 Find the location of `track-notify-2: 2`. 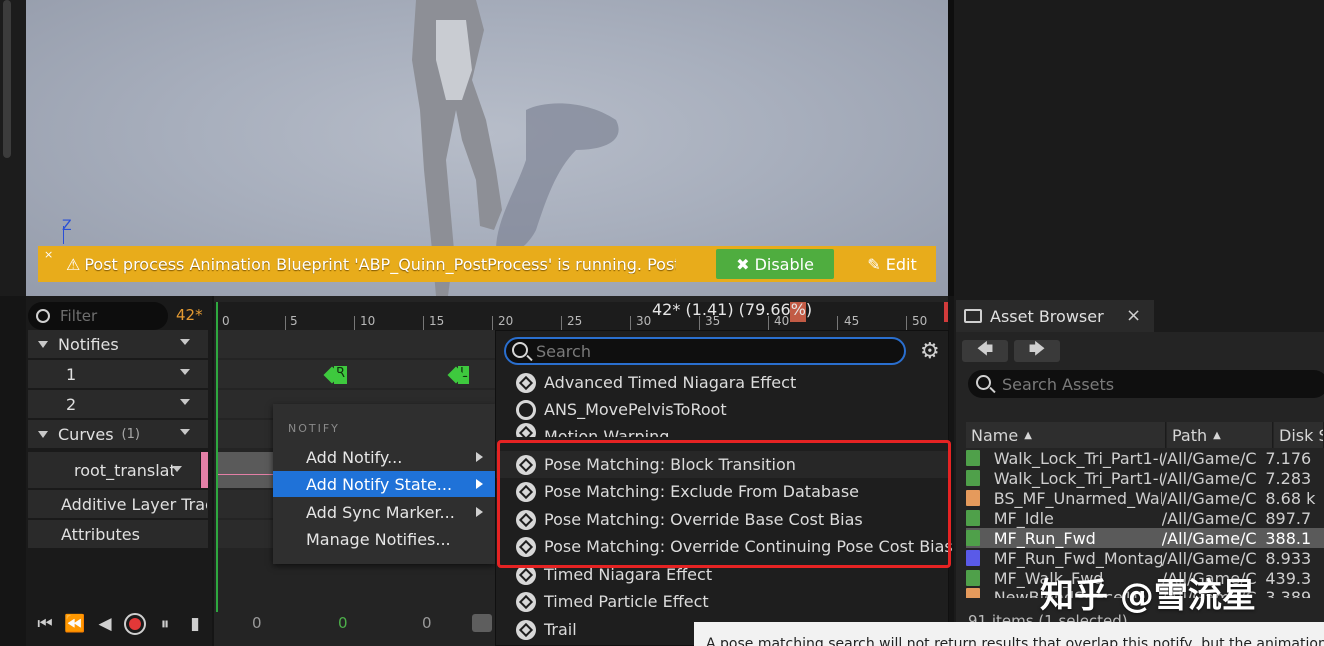

track-notify-2: 2 is located at coordinates (118, 404).